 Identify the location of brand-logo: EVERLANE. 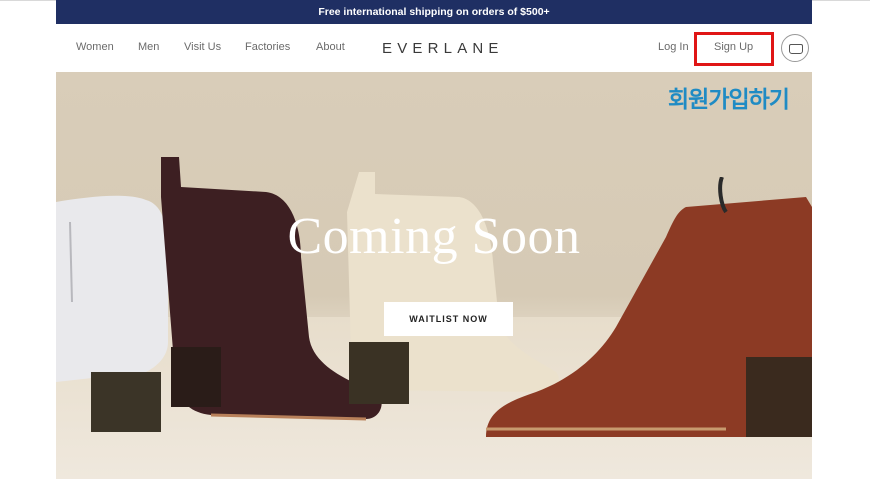
(443, 48).